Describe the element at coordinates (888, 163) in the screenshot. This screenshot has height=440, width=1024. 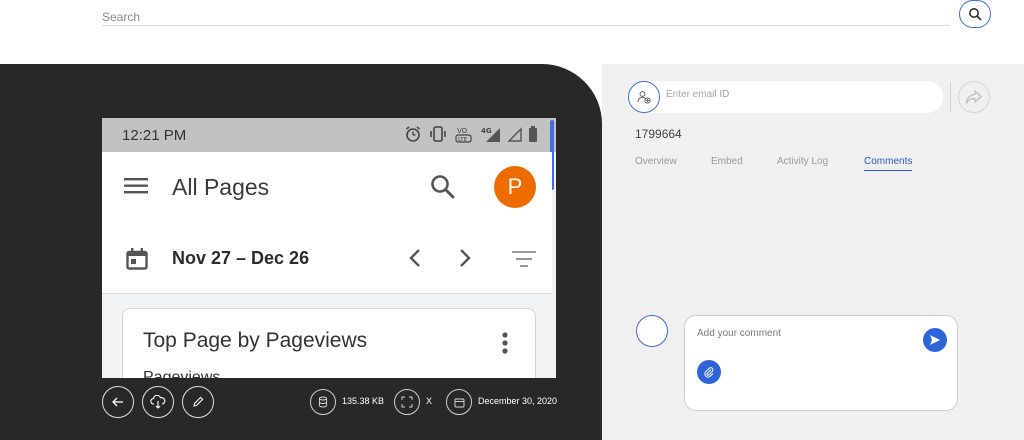
I see `tab-comments: Comments` at that location.